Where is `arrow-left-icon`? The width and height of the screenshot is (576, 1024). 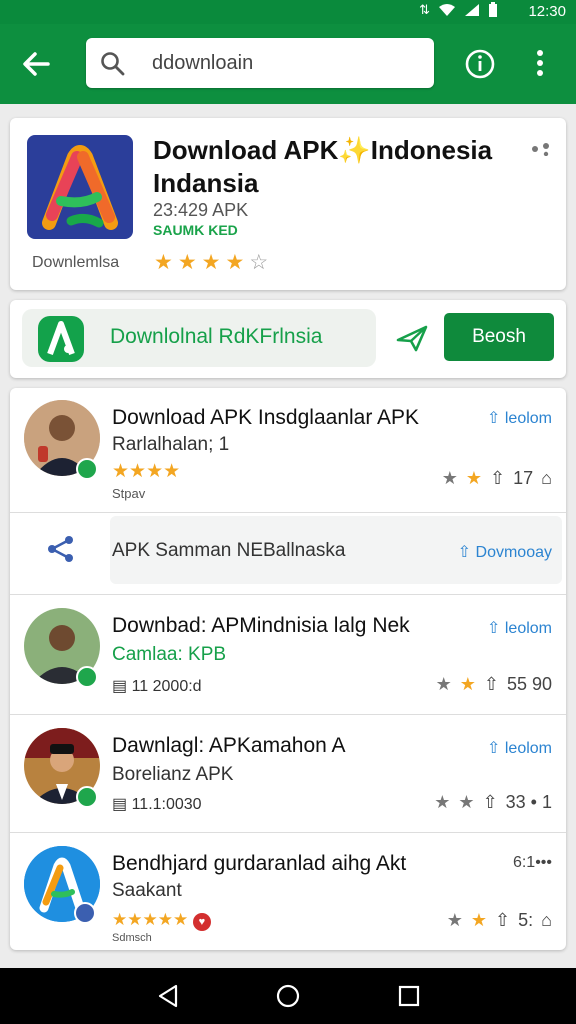 arrow-left-icon is located at coordinates (36, 64).